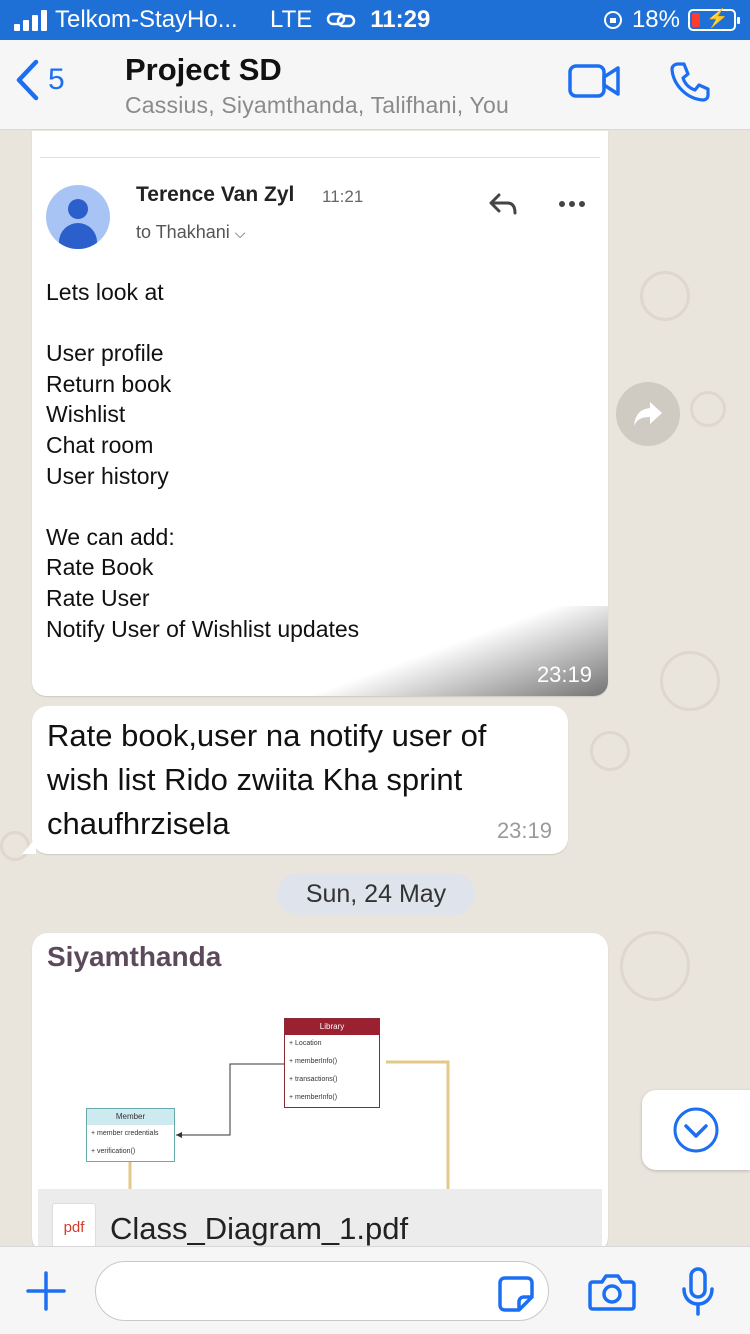 The height and width of the screenshot is (1334, 750). What do you see at coordinates (46, 1291) in the screenshot?
I see `plus-icon` at bounding box center [46, 1291].